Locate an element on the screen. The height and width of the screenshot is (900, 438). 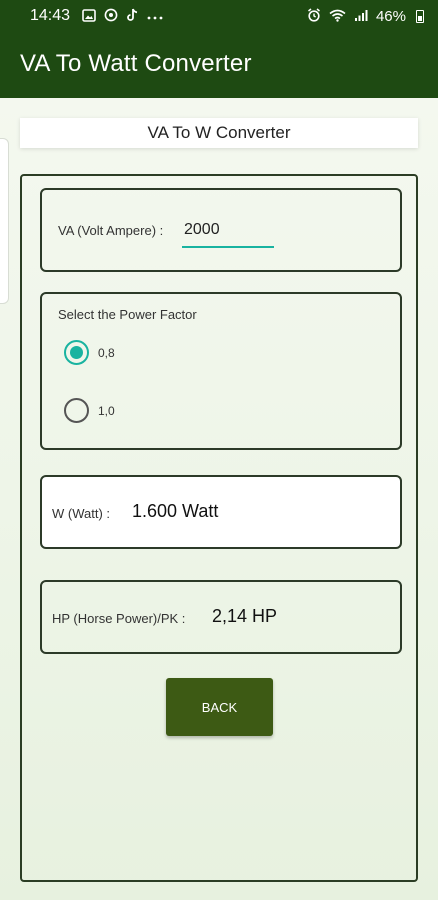
power-factor-option-label: 1,0 is located at coordinates (106, 410).